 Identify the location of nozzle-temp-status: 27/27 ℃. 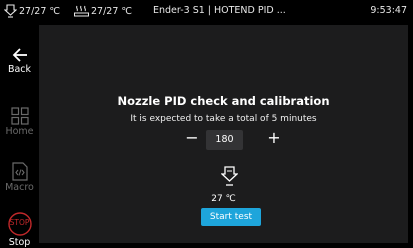
(32, 11).